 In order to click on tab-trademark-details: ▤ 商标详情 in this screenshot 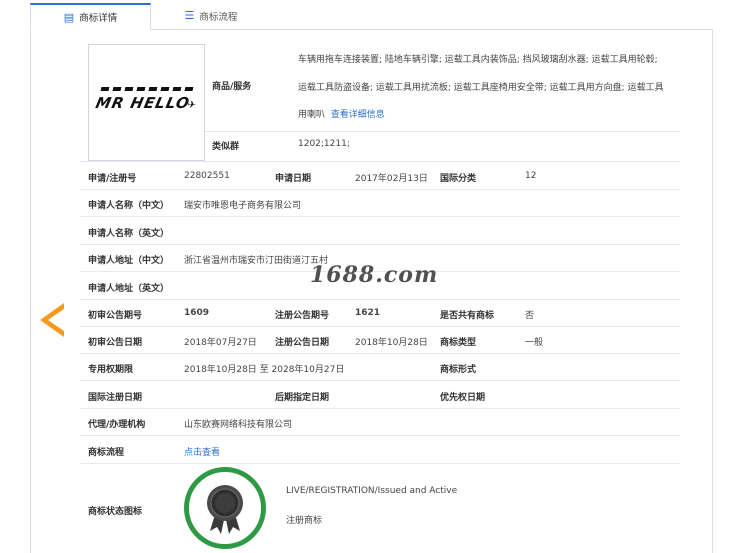, I will do `click(90, 16)`.